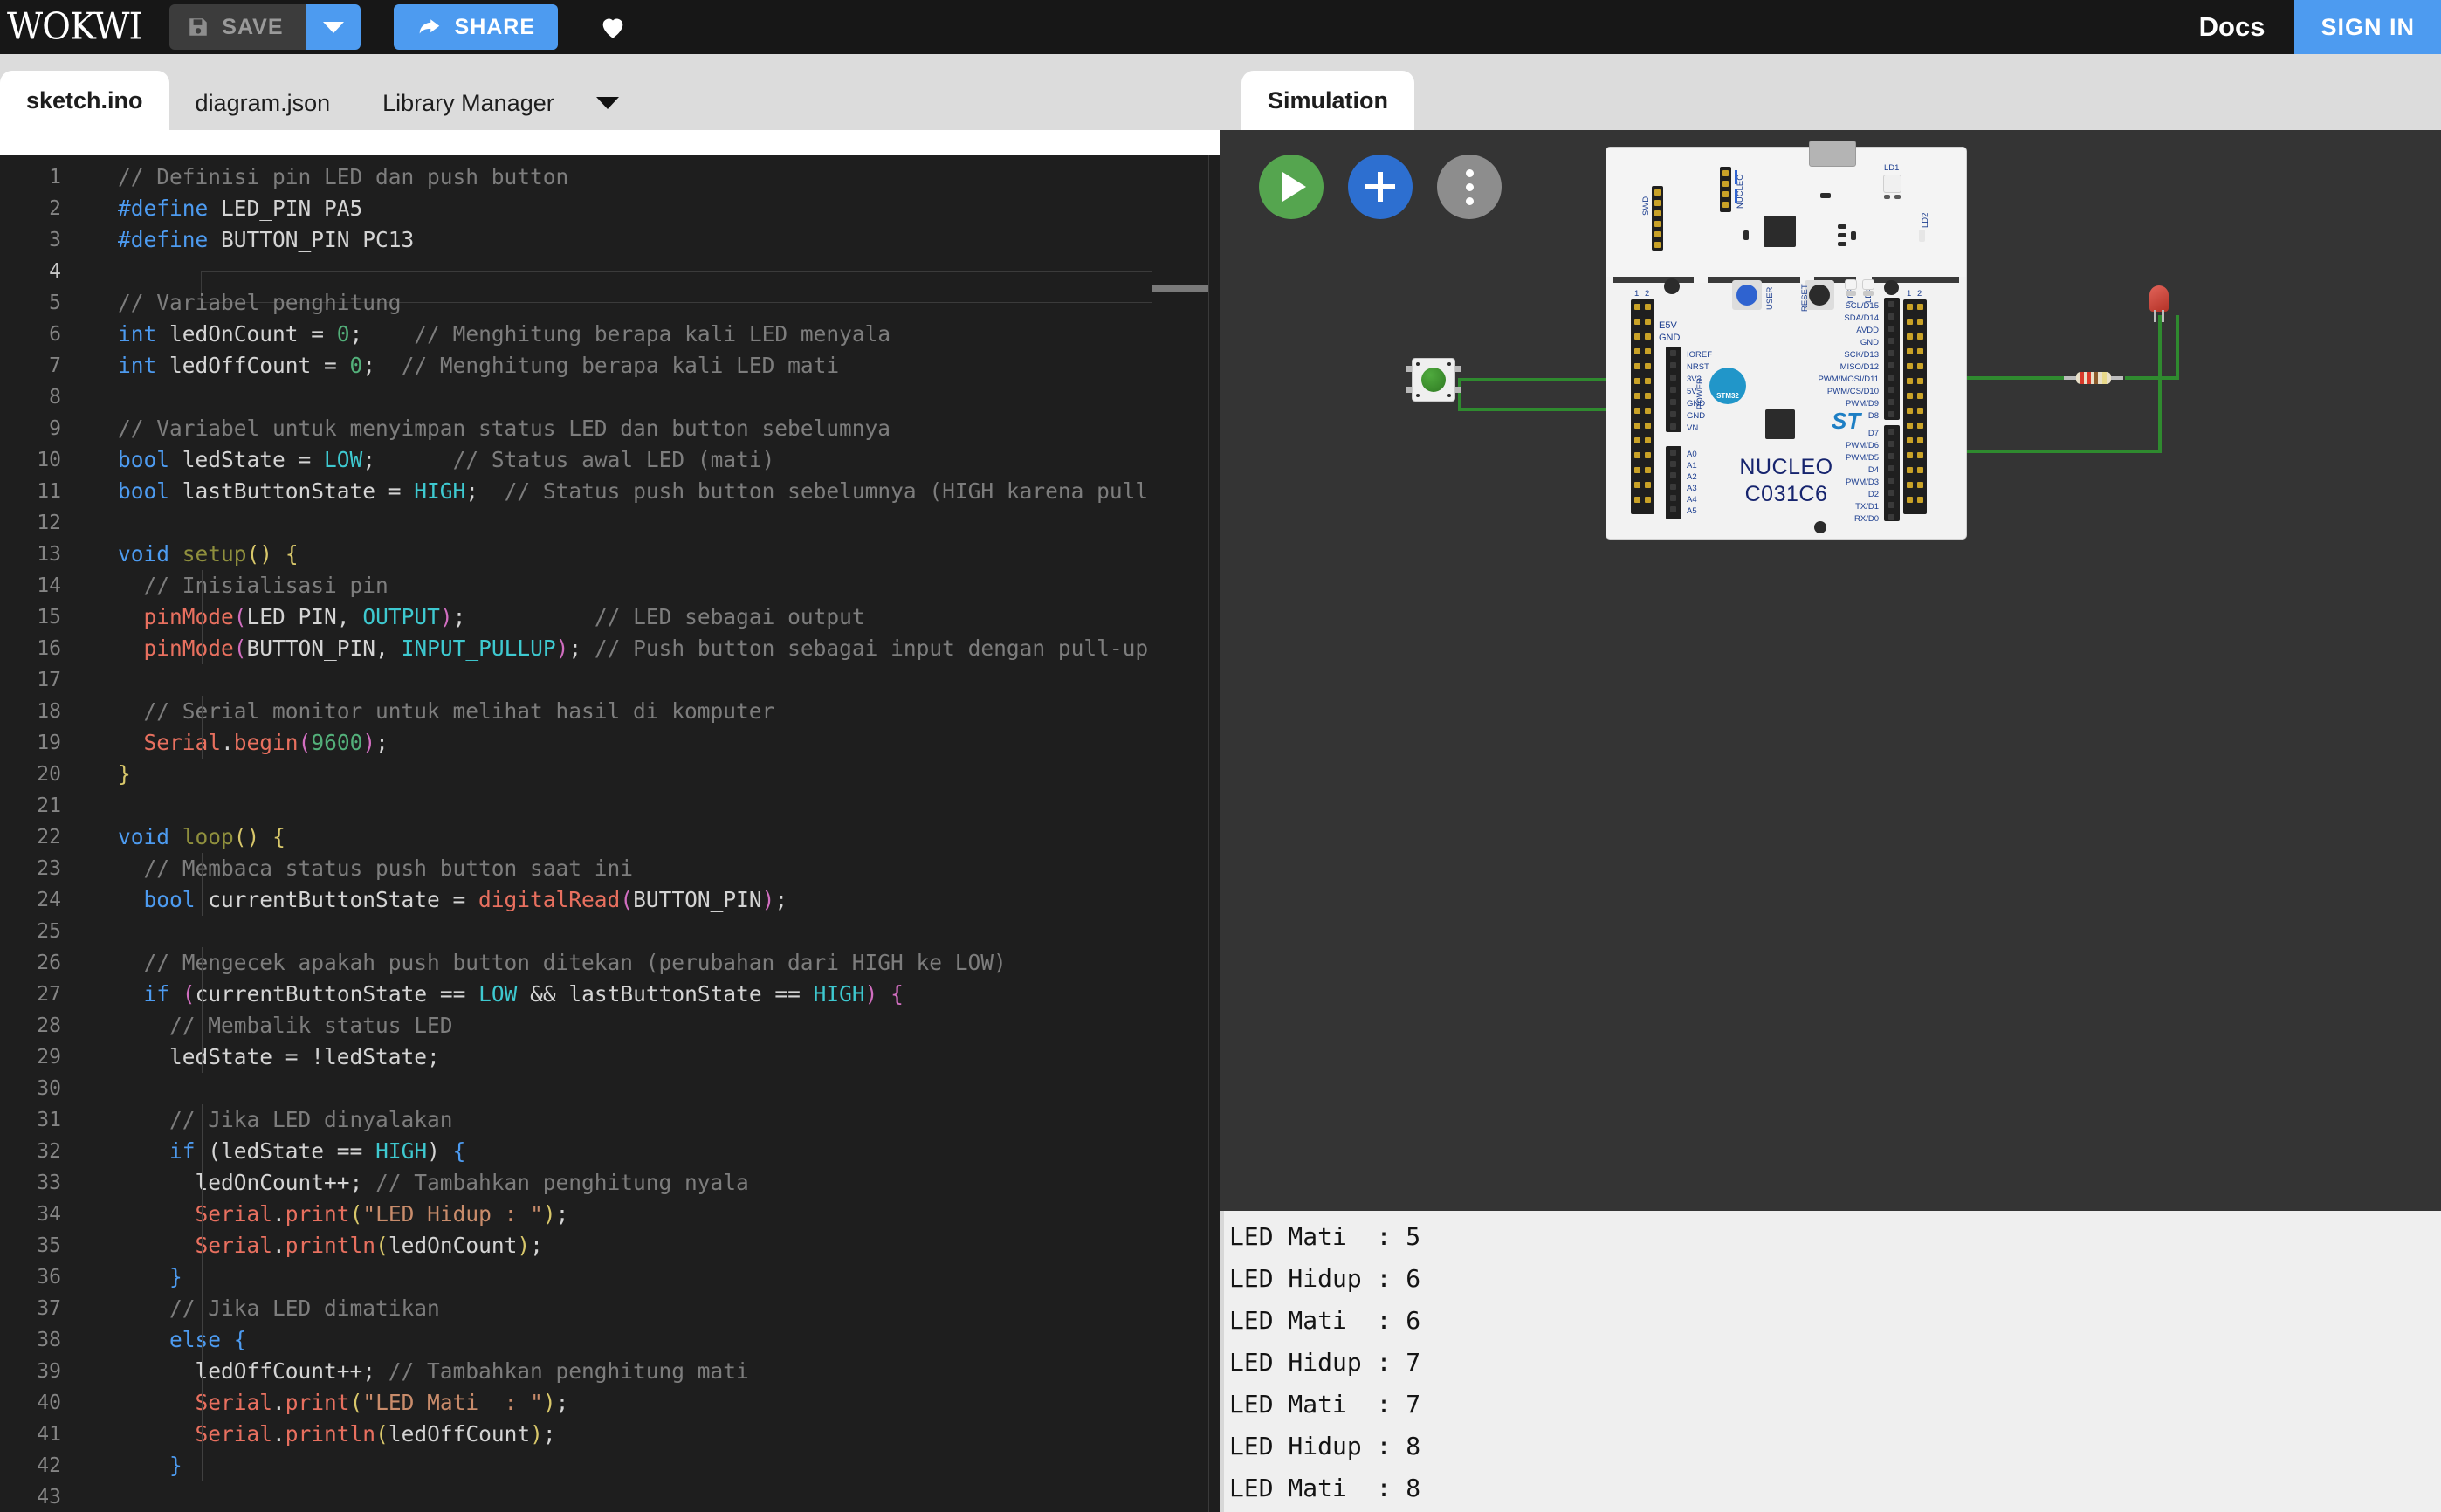  I want to click on code-line: 20}, so click(610, 775).